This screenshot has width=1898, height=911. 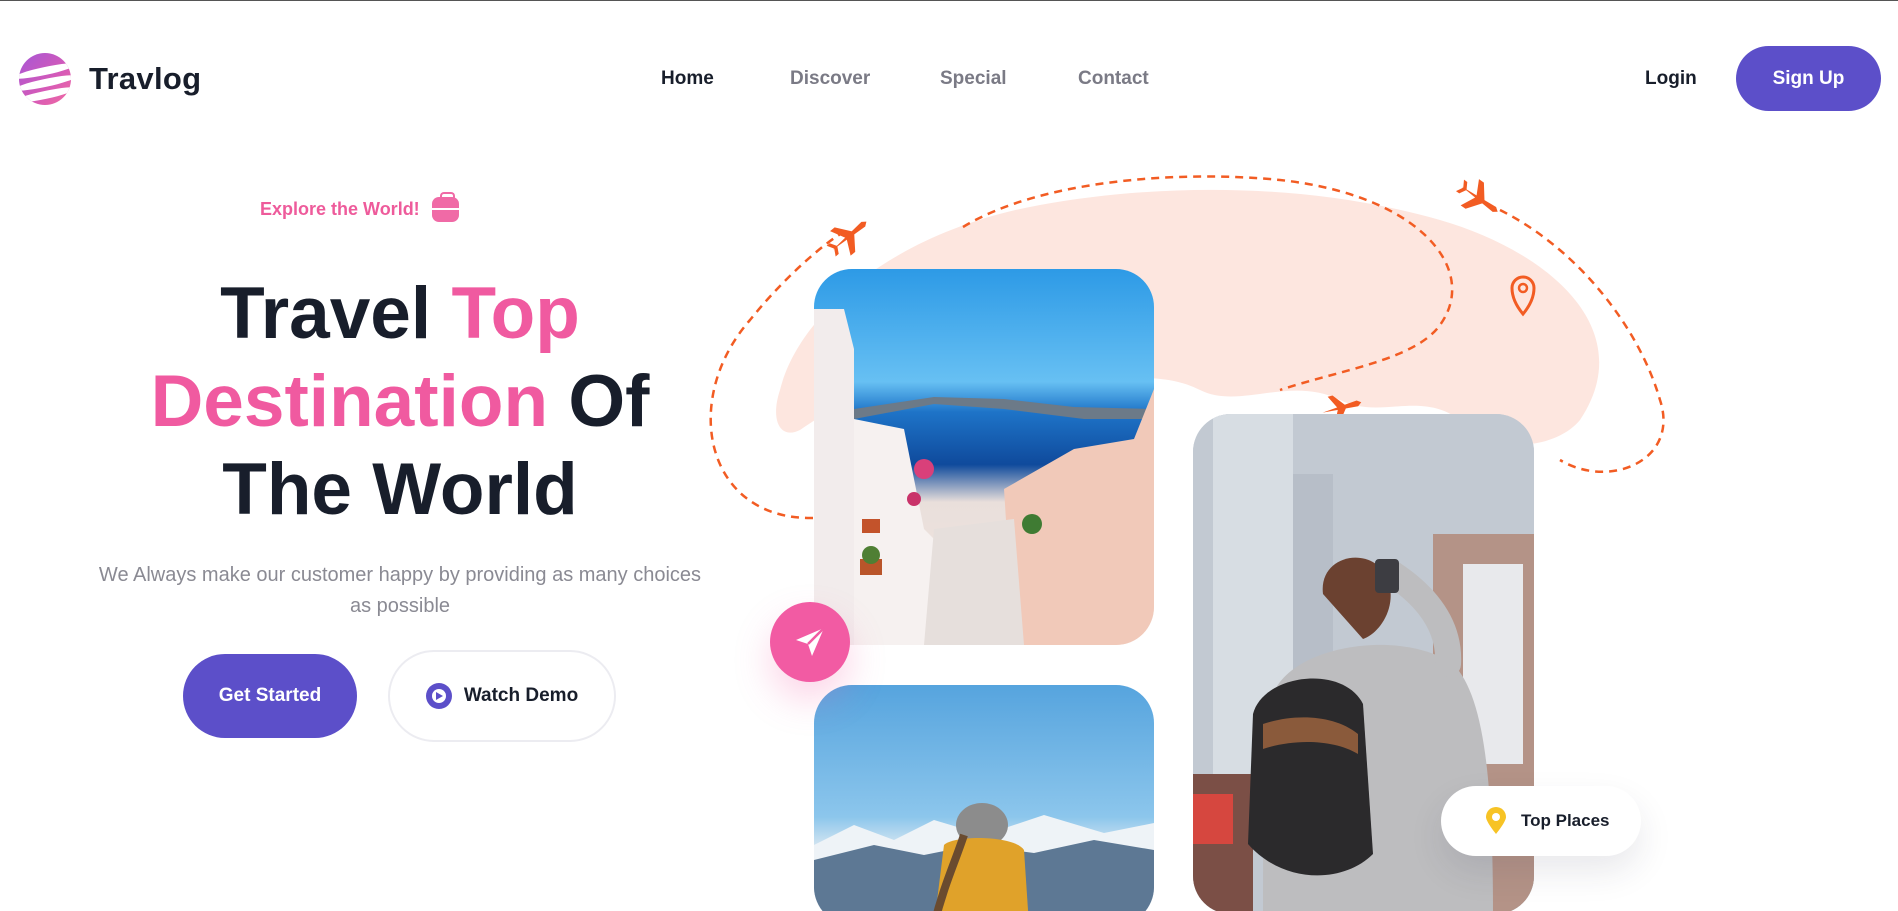 I want to click on tagline-text: Explore the World!, so click(x=340, y=209).